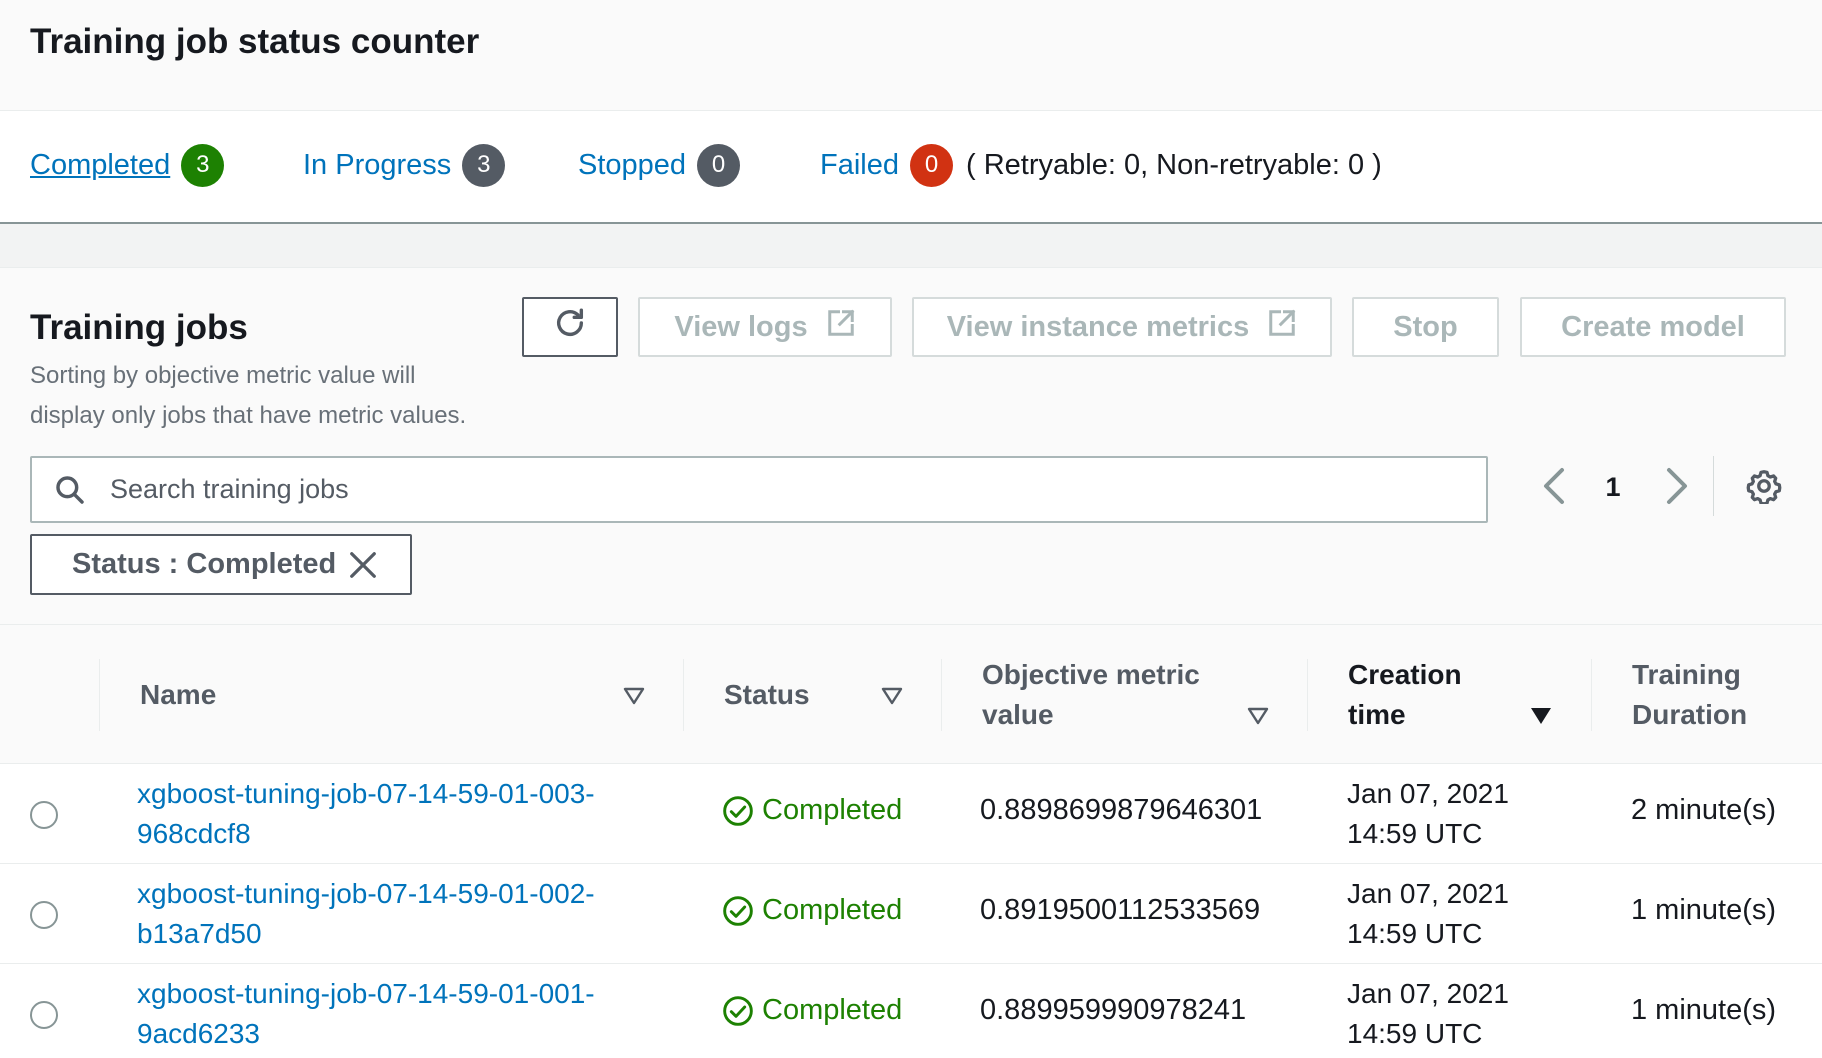  What do you see at coordinates (911, 55) in the screenshot?
I see `status-counter-header: Training job status counter` at bounding box center [911, 55].